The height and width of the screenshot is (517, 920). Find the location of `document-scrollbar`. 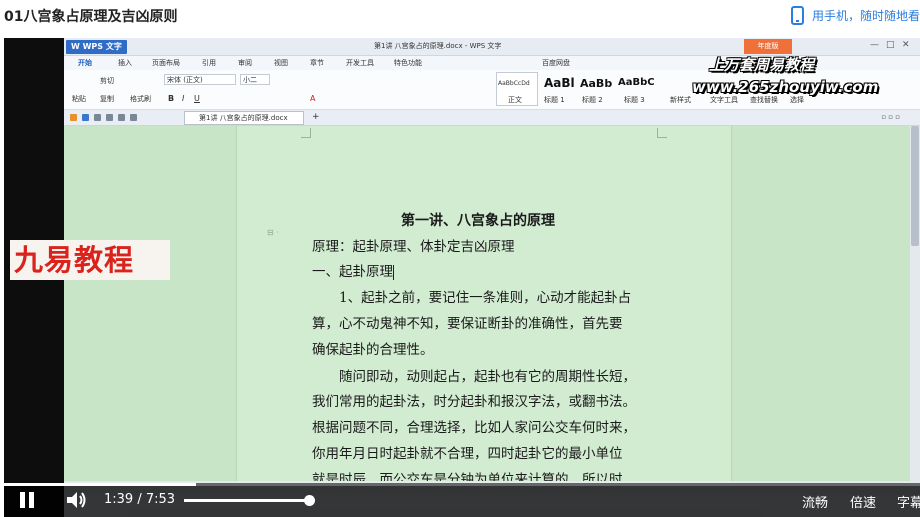

document-scrollbar is located at coordinates (915, 303).